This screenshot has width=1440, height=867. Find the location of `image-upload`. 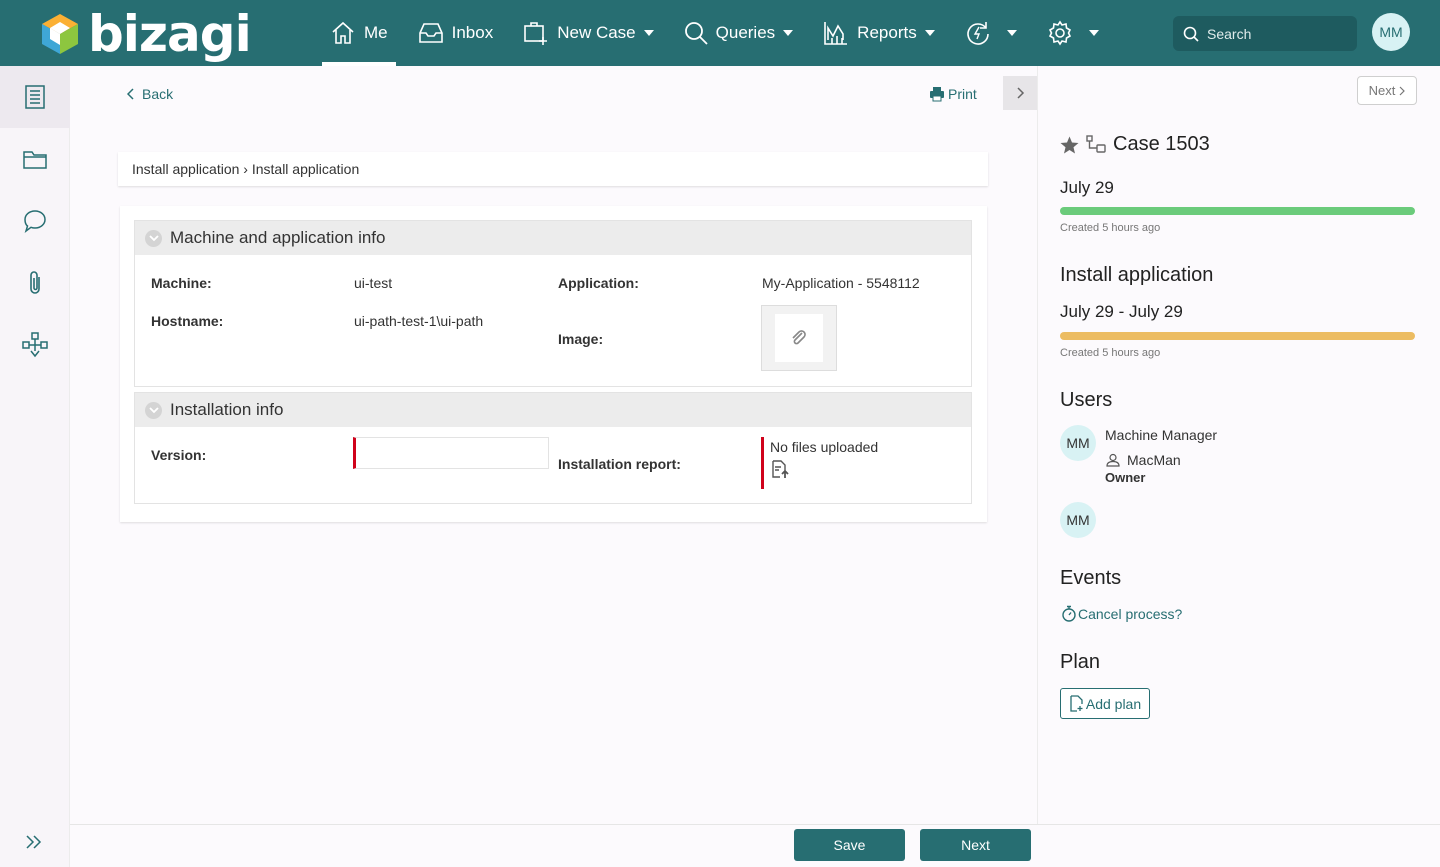

image-upload is located at coordinates (799, 338).